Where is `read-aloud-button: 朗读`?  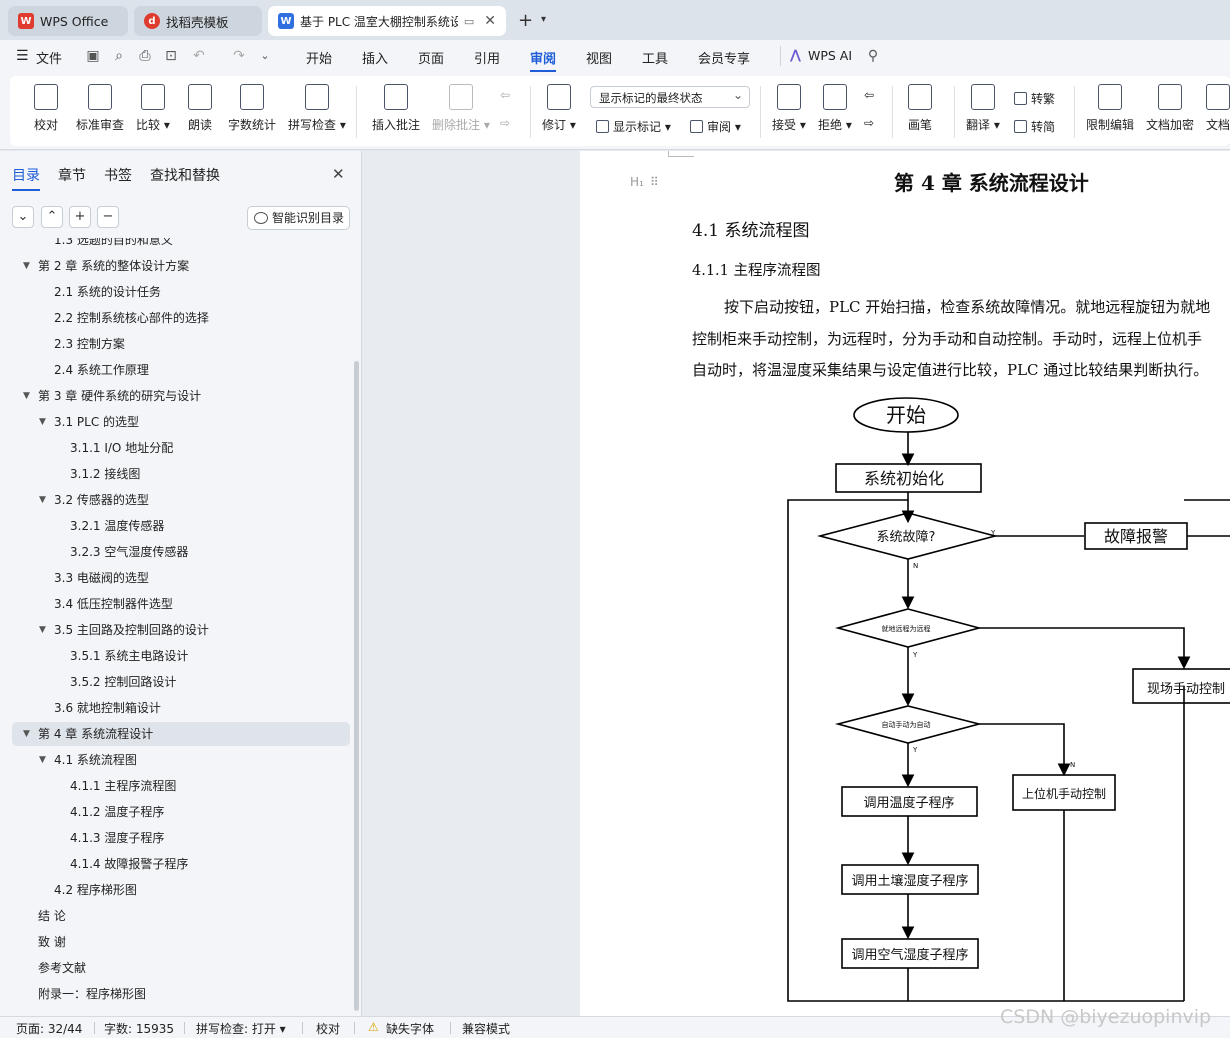
read-aloud-button: 朗读 is located at coordinates (200, 108).